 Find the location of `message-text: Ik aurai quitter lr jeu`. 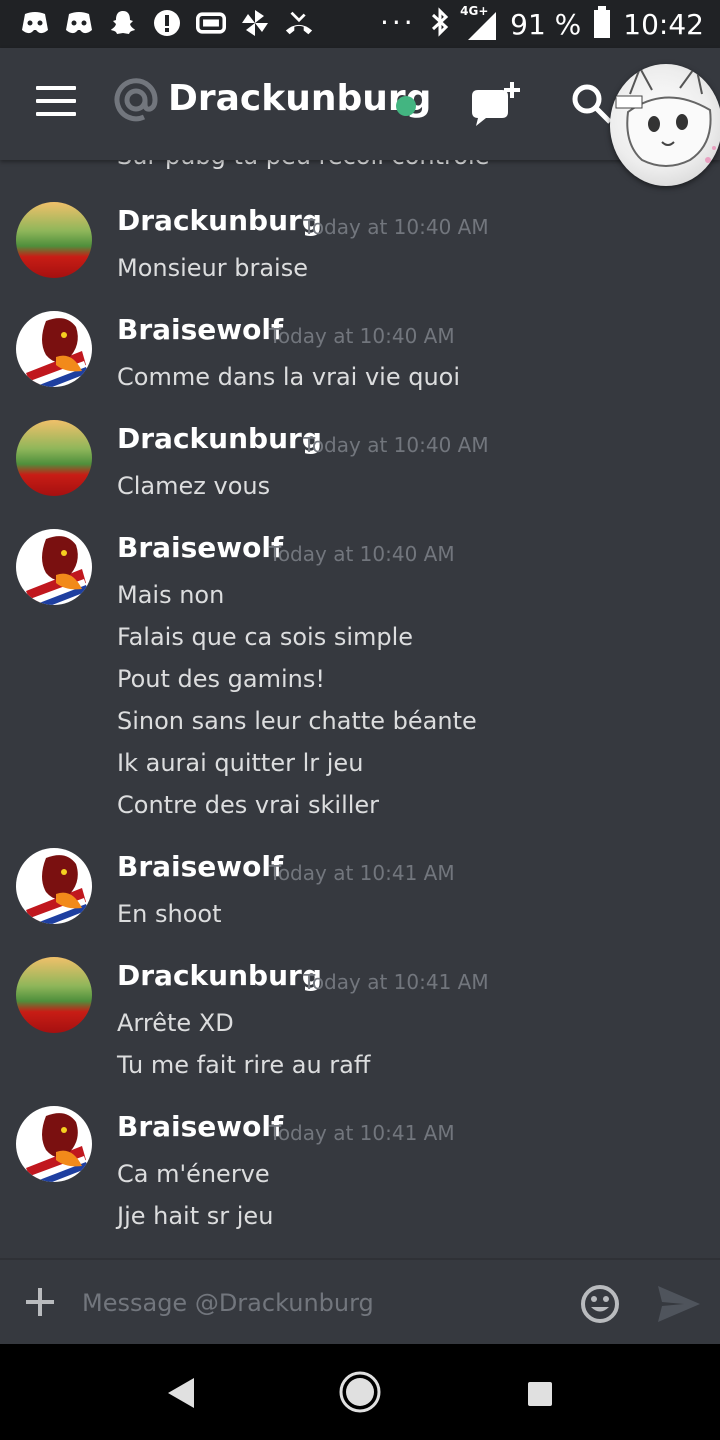

message-text: Ik aurai quitter lr jeu is located at coordinates (240, 763).